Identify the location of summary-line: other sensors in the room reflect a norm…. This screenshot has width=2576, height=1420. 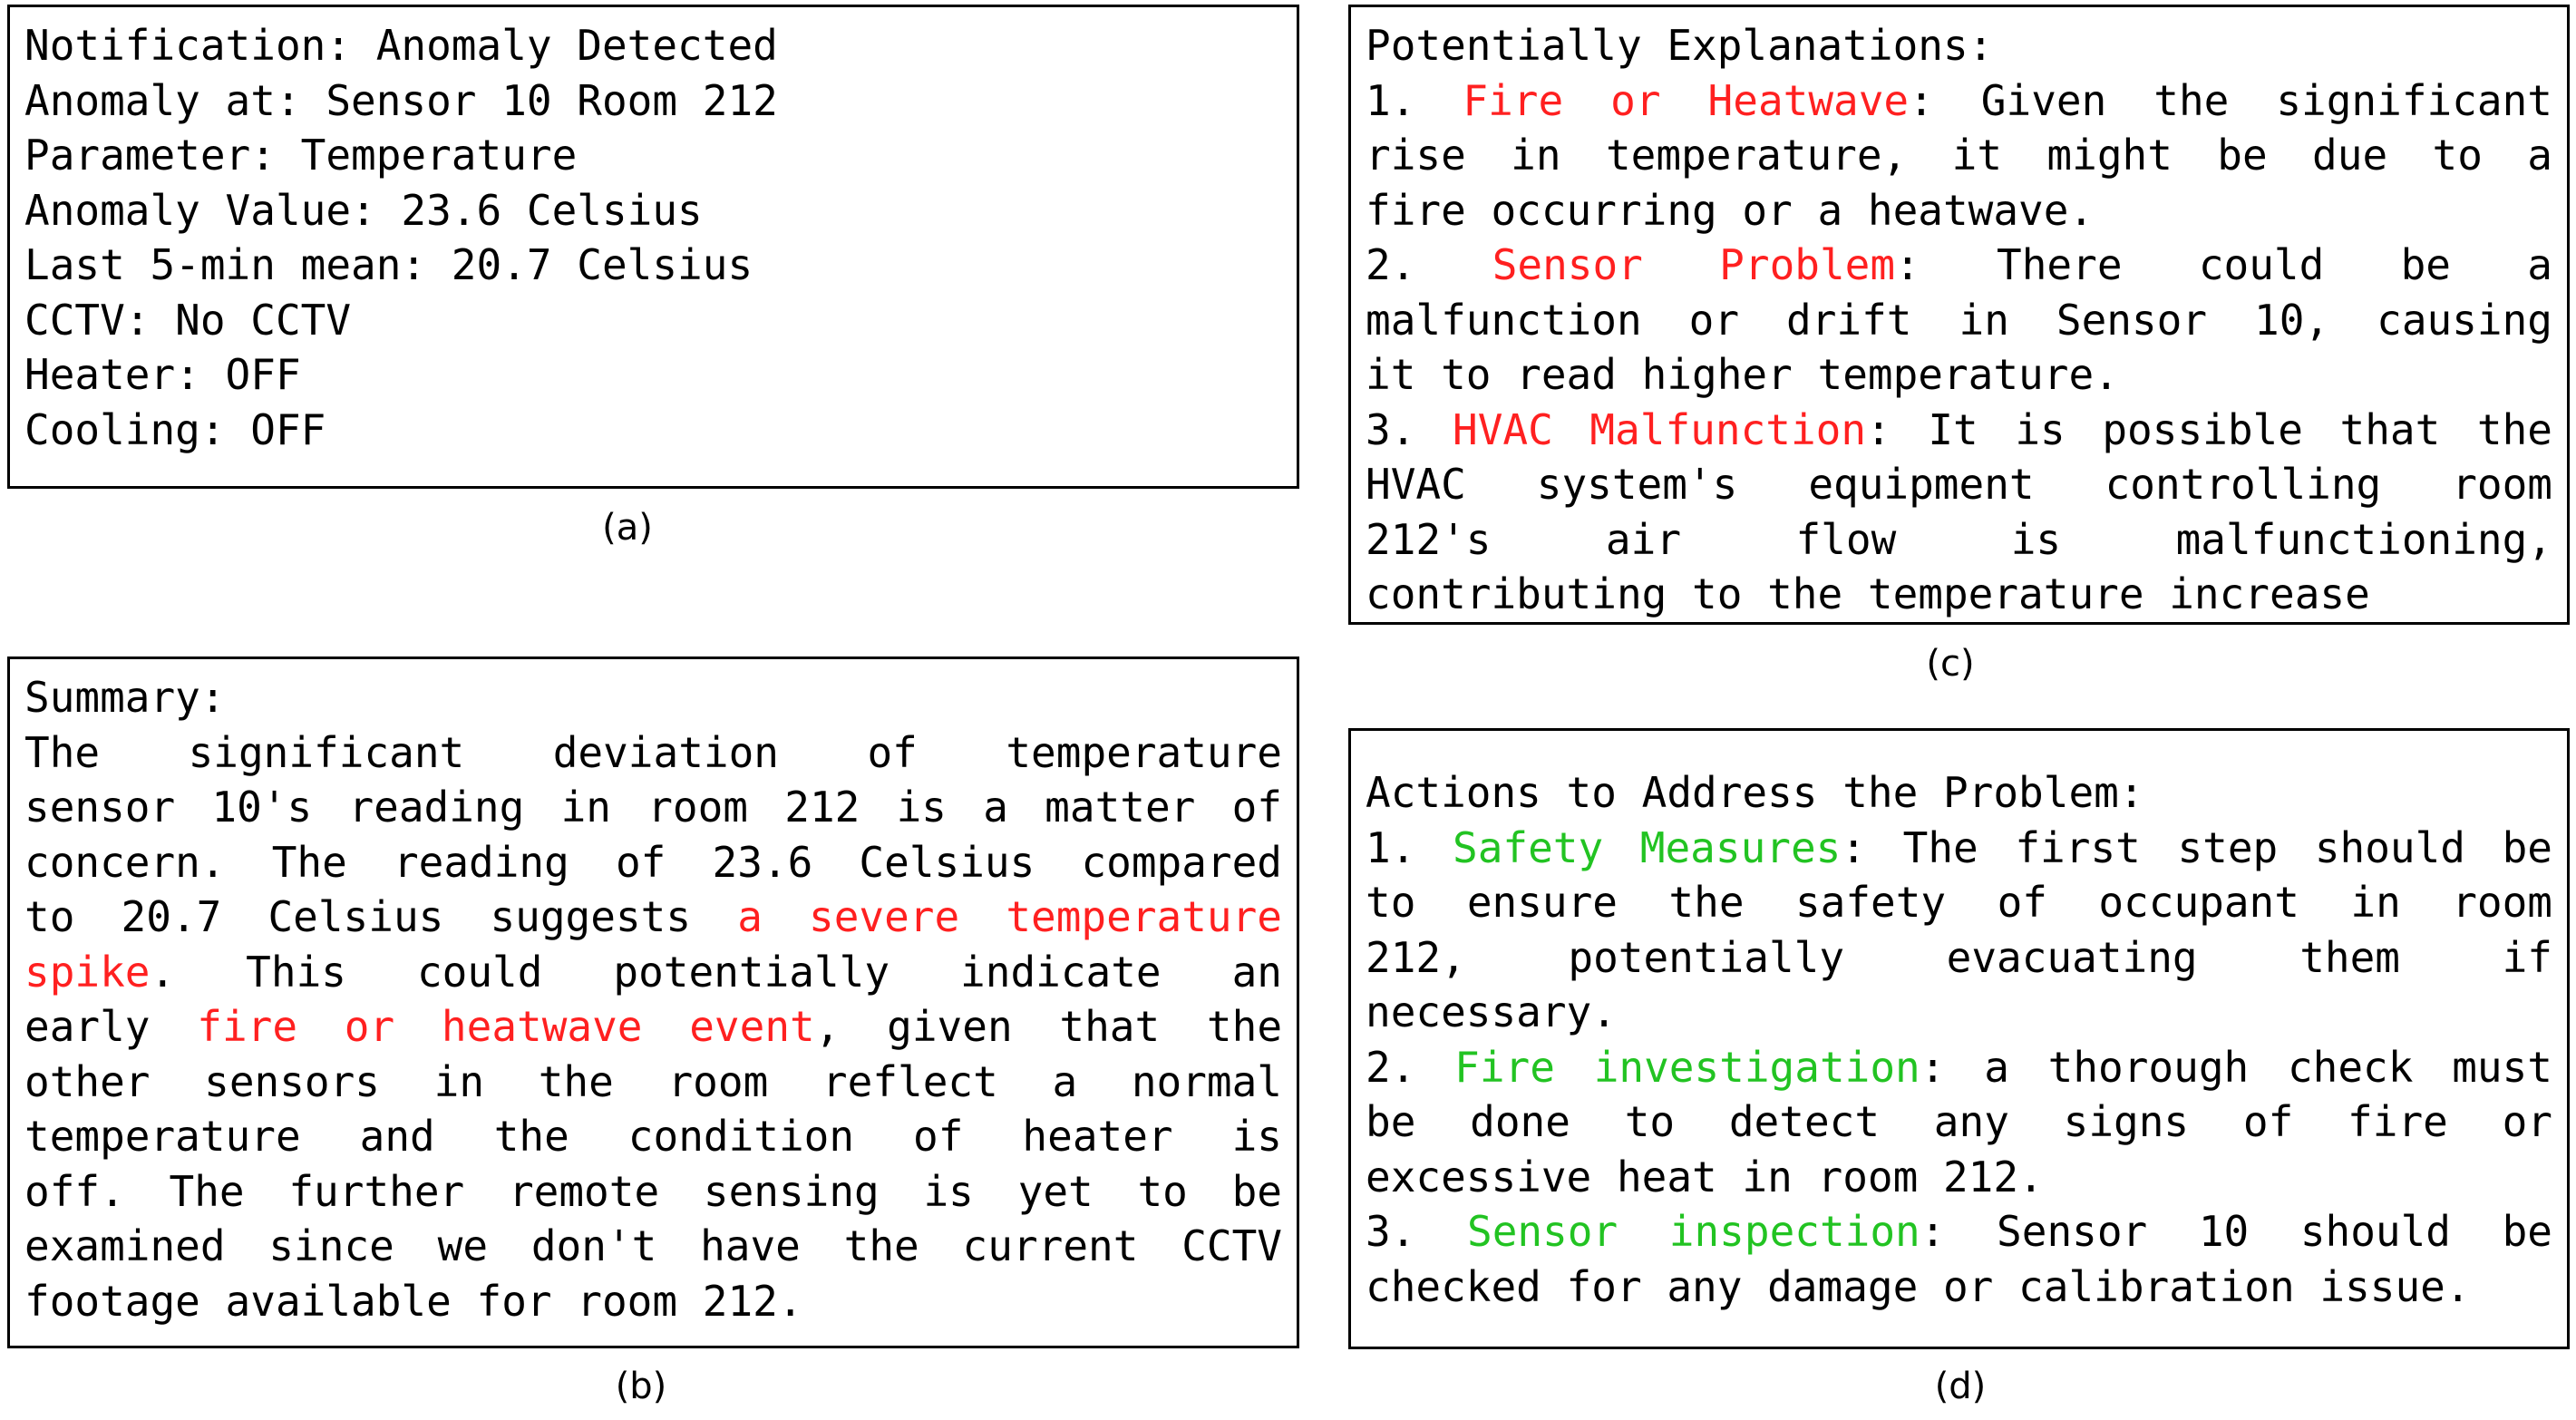
(653, 1081).